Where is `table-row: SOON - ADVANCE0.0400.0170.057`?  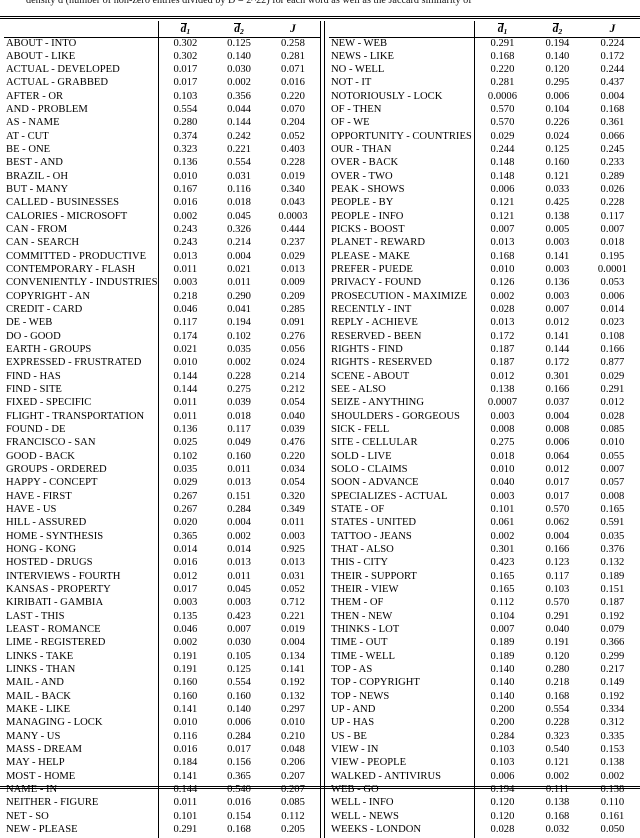
table-row: SOON - ADVANCE0.0400.0170.057 is located at coordinates (484, 484).